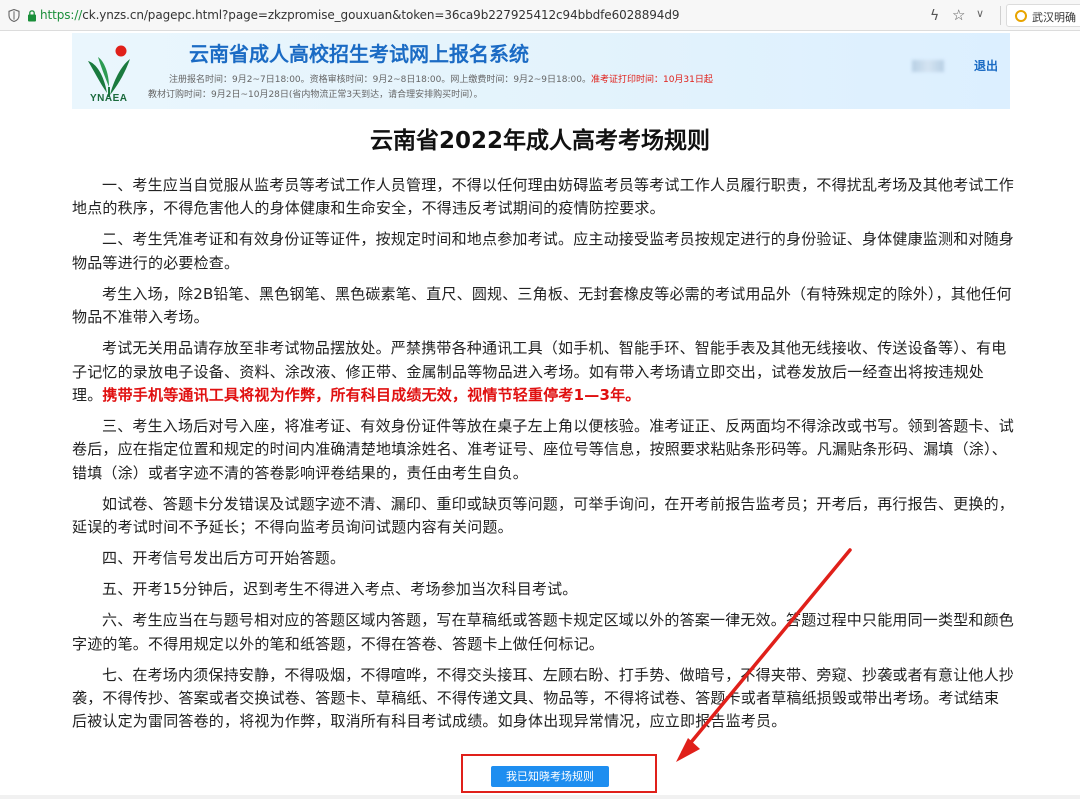 The image size is (1080, 799). What do you see at coordinates (371, 395) in the screenshot?
I see `warning-text: 携带手机等通讯工具将视为作弊，所有科目成绩无效，视情节轻重停考1—3年。` at bounding box center [371, 395].